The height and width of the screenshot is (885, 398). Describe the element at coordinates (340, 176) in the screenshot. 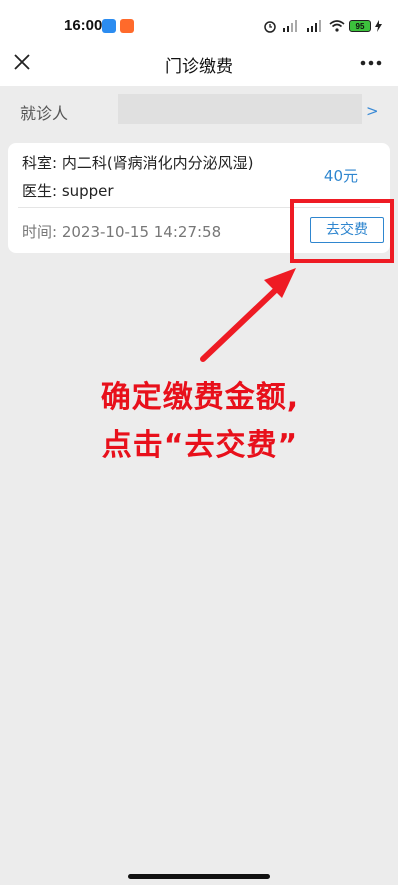

I see `payment-amount: 40元` at that location.